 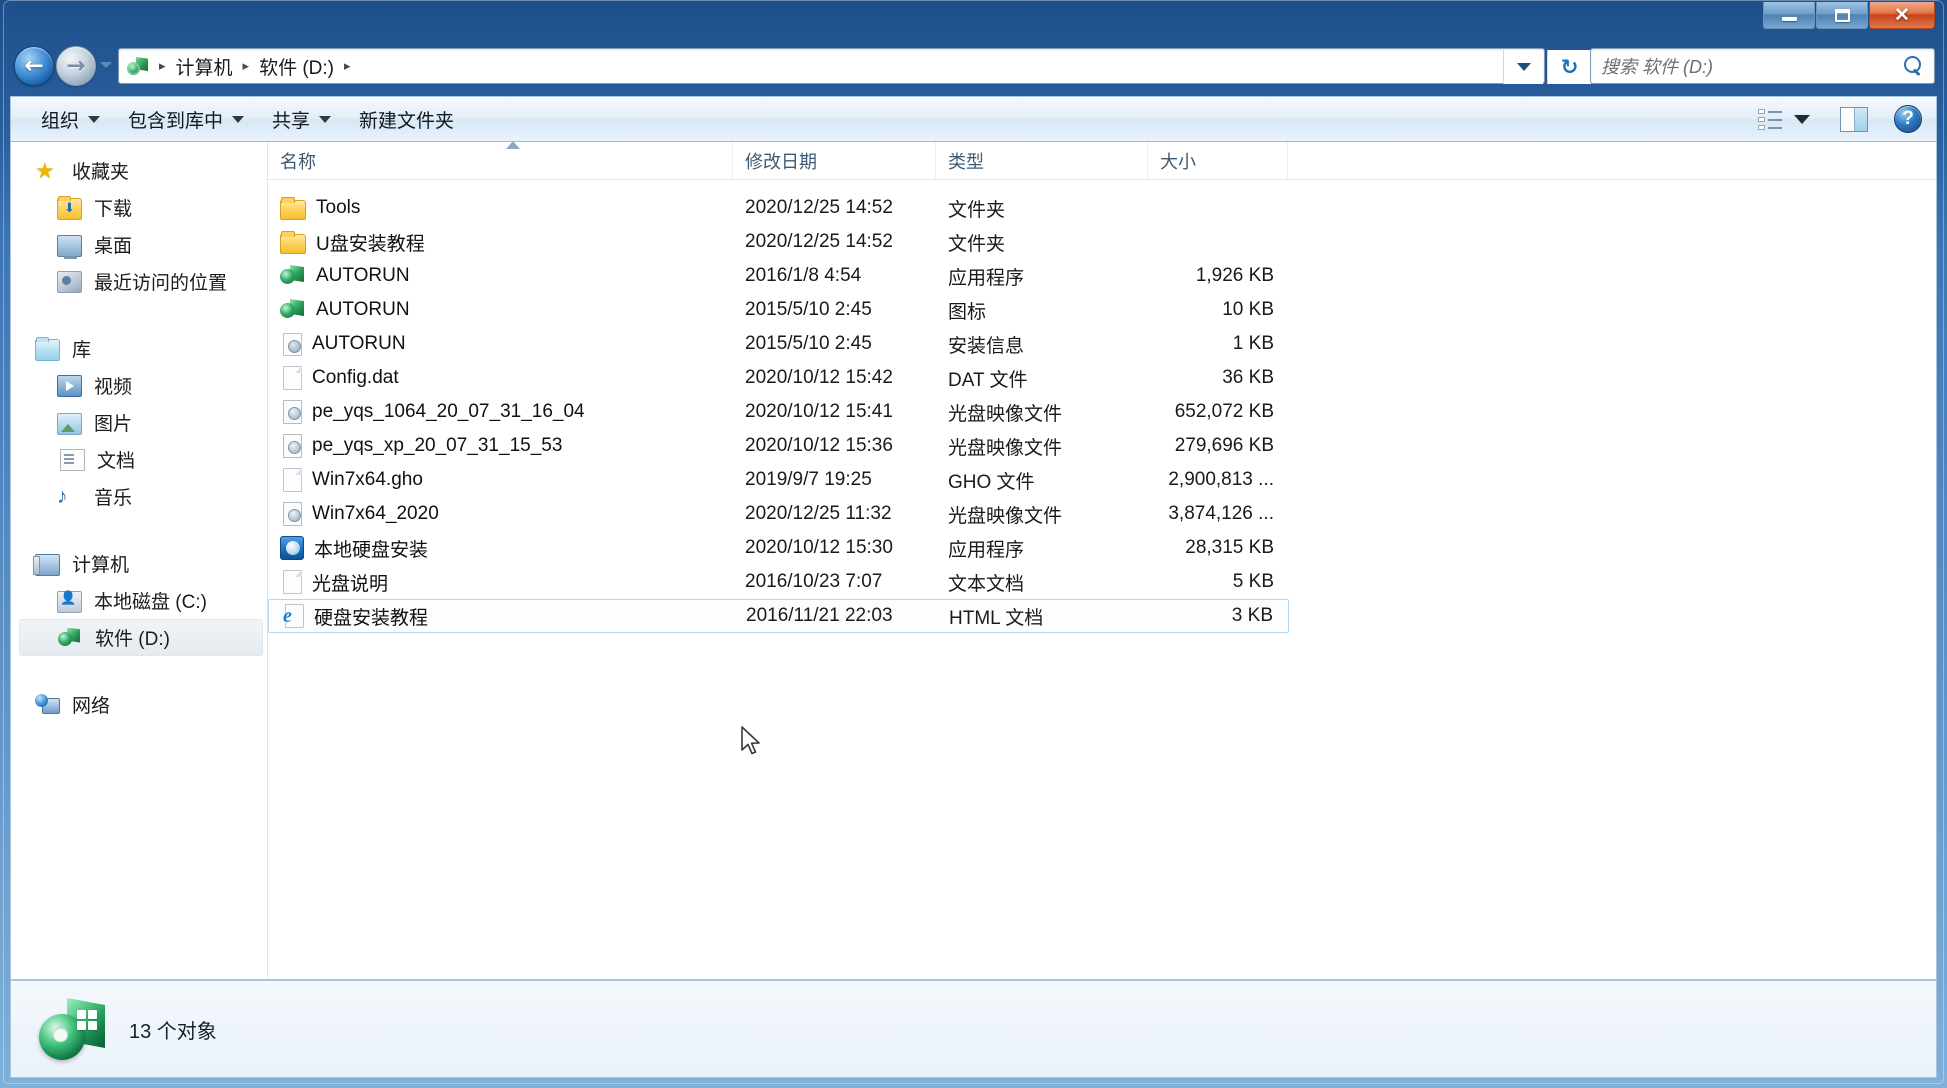 I want to click on file-type: DAT 文件, so click(x=988, y=380).